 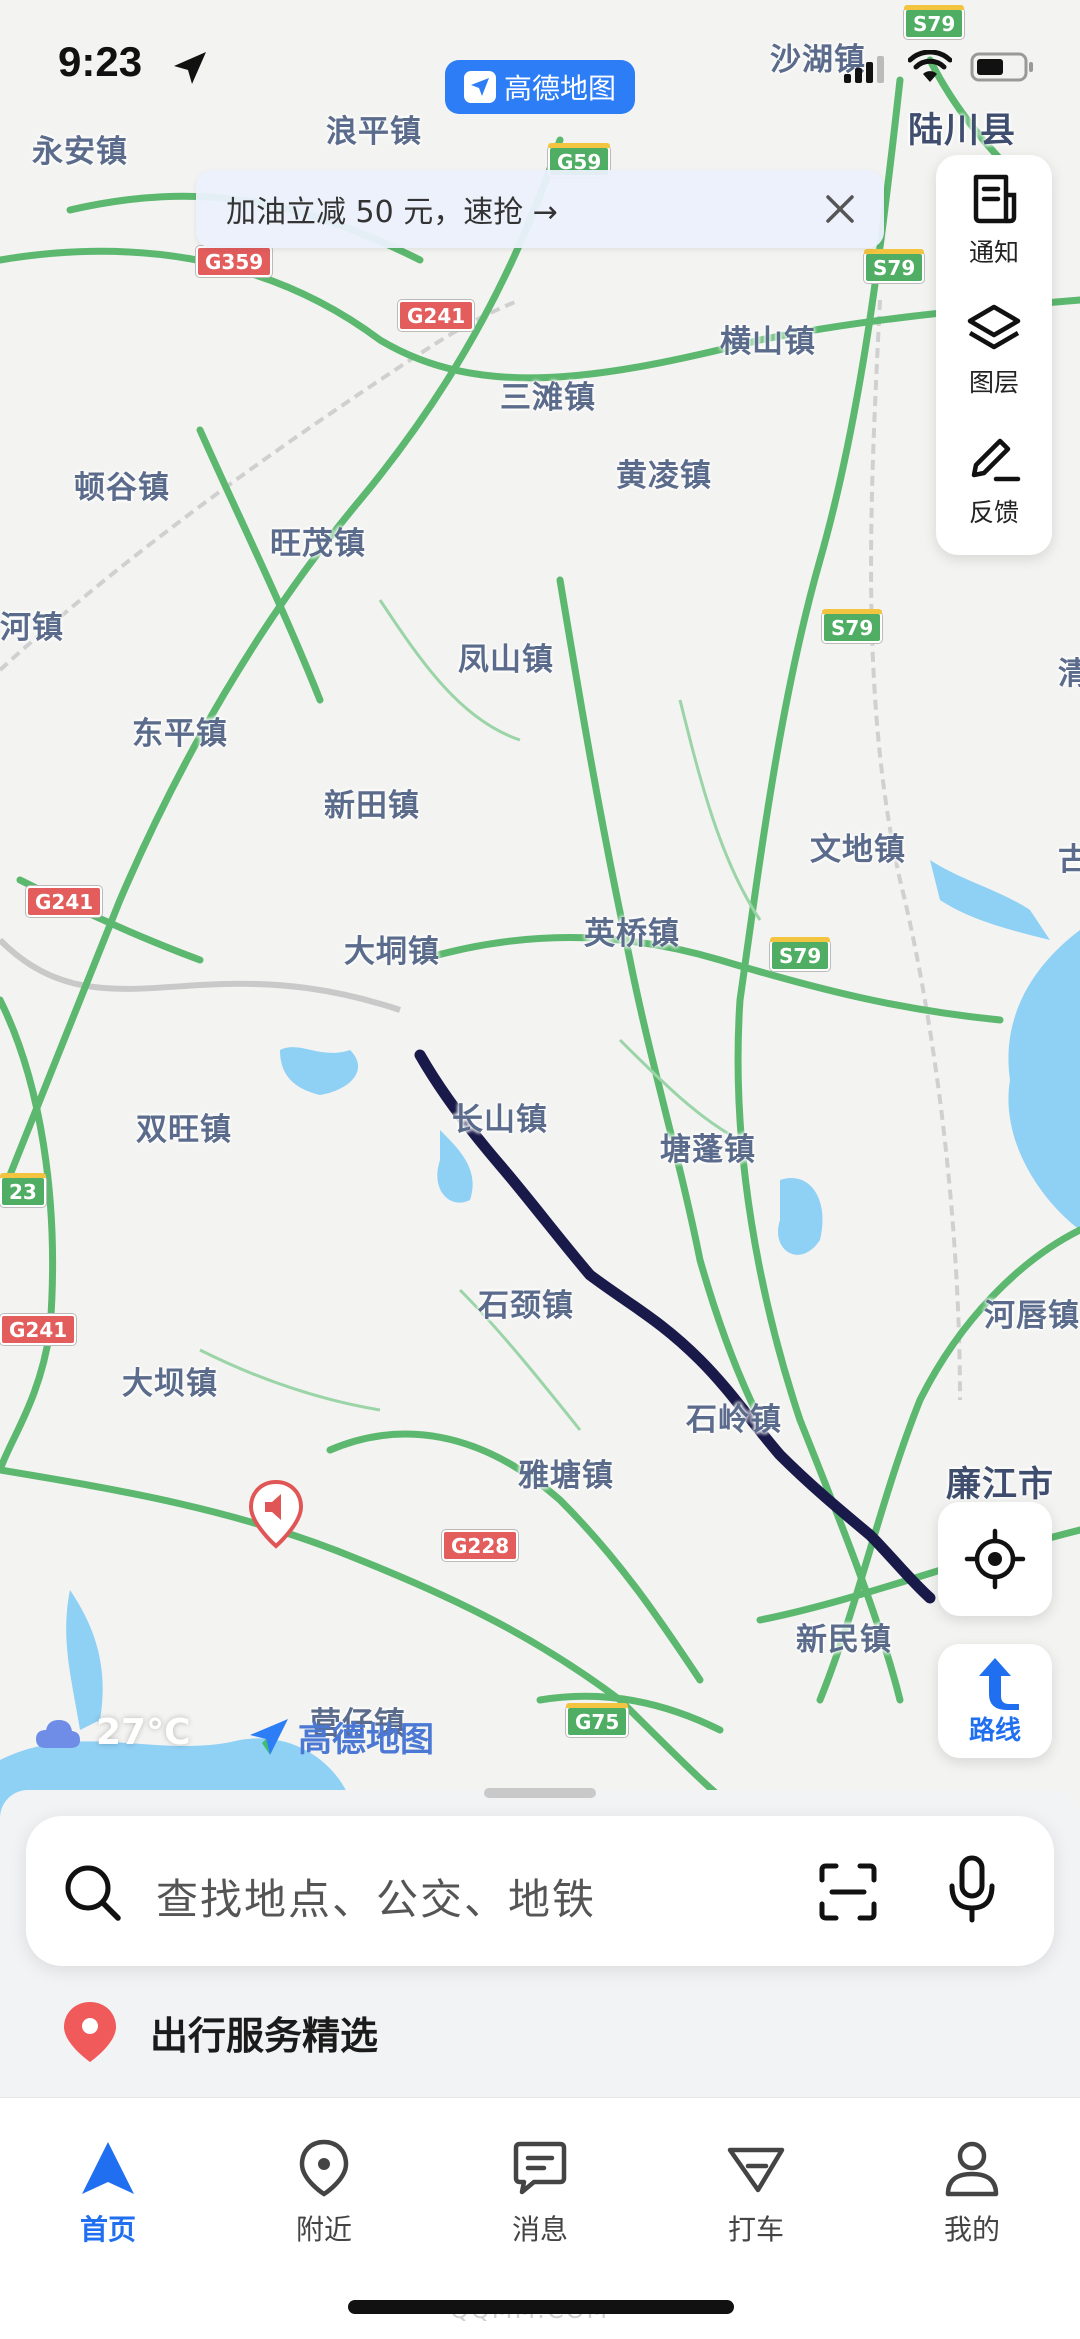 I want to click on weather-widget: 27°C, so click(x=112, y=1732).